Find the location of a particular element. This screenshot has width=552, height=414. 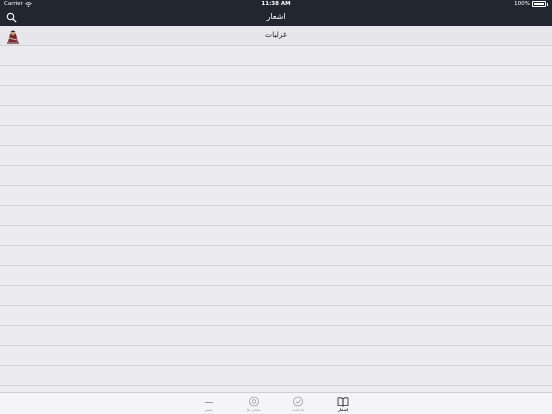

tab-label: منتخب ها is located at coordinates (254, 410).